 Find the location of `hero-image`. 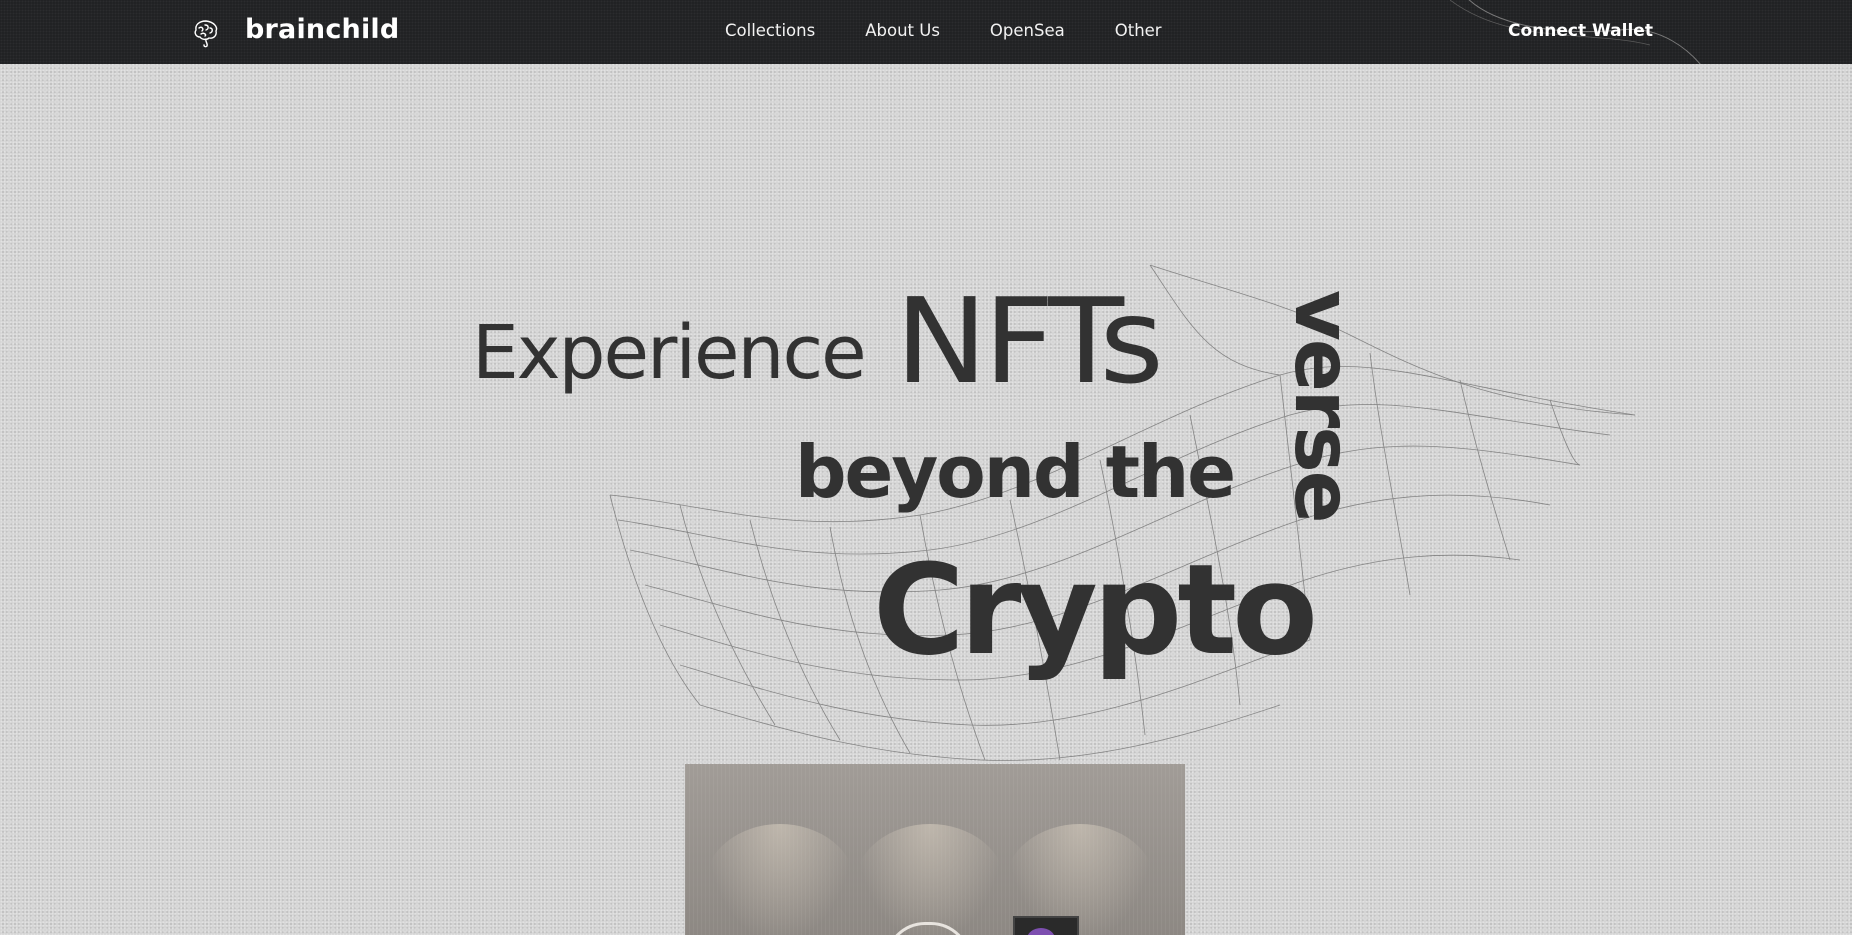

hero-image is located at coordinates (935, 849).